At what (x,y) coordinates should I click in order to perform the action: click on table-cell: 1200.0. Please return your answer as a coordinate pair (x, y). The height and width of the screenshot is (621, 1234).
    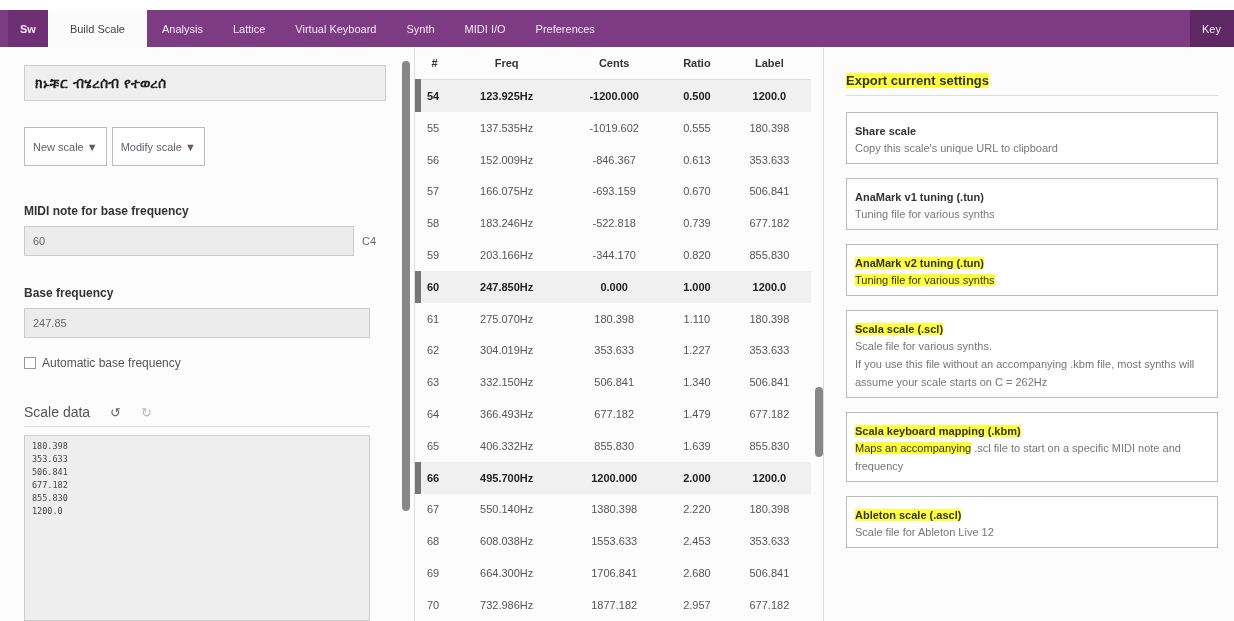
    Looking at the image, I should click on (769, 95).